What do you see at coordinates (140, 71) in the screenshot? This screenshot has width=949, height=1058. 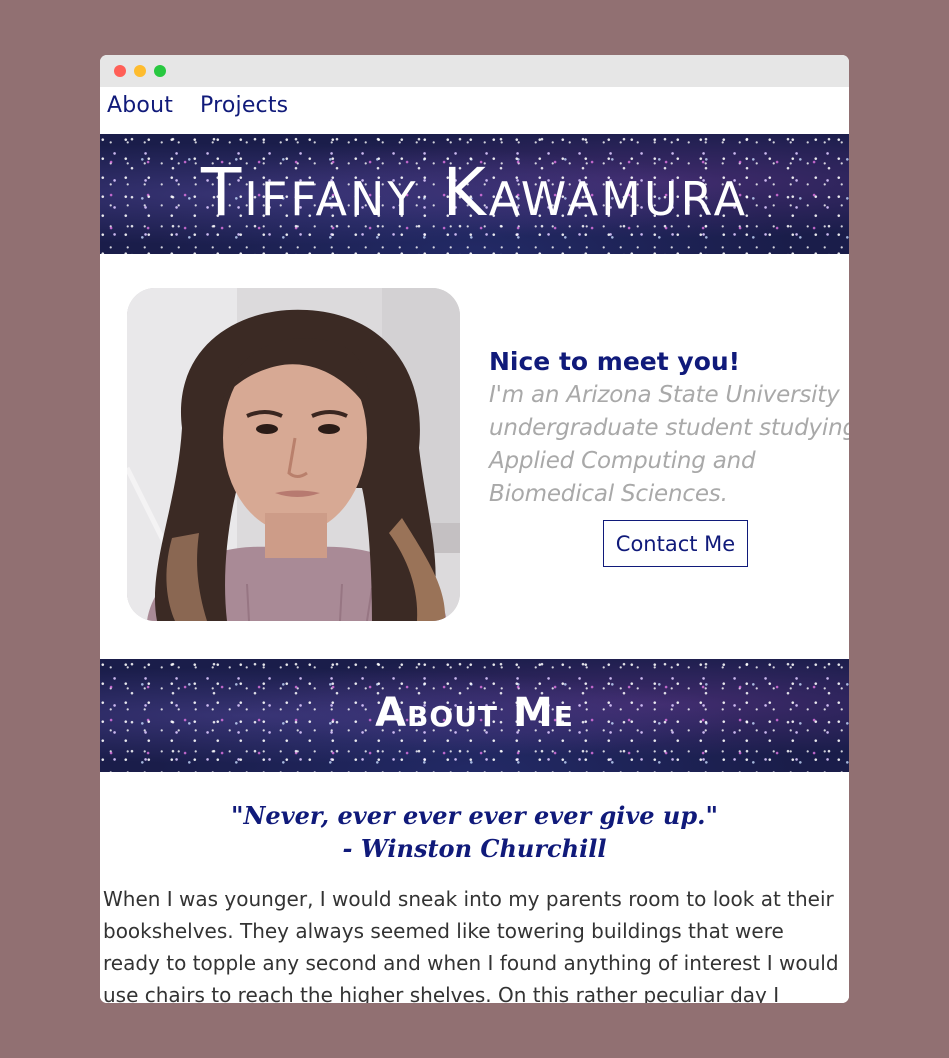 I see `minimize-window-button` at bounding box center [140, 71].